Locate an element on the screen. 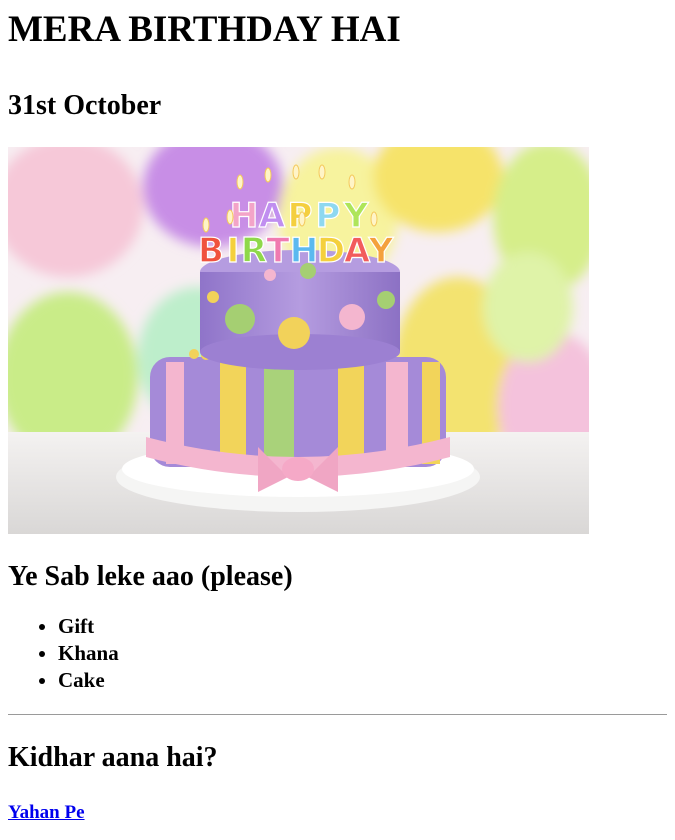 Image resolution: width=675 pixels, height=840 pixels. page-title: MERA BIRTHDAY HAI is located at coordinates (204, 29).